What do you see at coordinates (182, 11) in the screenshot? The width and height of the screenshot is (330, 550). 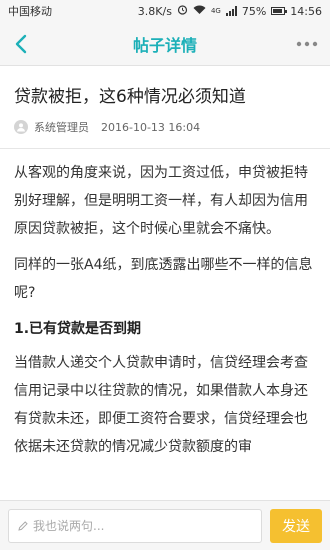 I see `alarm-icon` at bounding box center [182, 11].